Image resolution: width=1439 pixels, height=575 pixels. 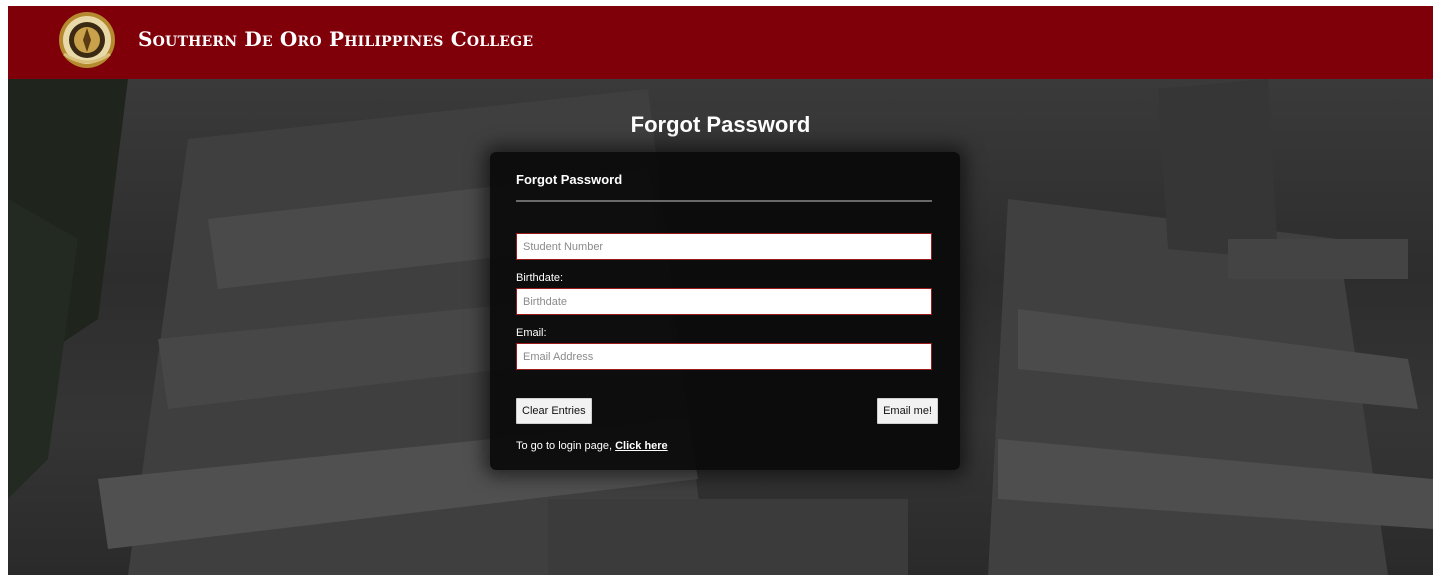 I want to click on site-header: Southern De Oro Philippines College, so click(x=720, y=42).